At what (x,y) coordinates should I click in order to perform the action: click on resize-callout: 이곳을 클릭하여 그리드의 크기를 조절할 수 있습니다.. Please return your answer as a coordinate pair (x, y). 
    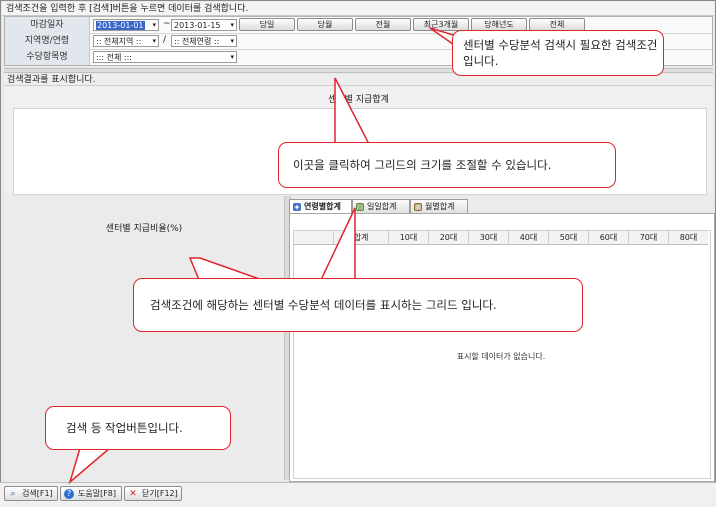
    Looking at the image, I should click on (447, 165).